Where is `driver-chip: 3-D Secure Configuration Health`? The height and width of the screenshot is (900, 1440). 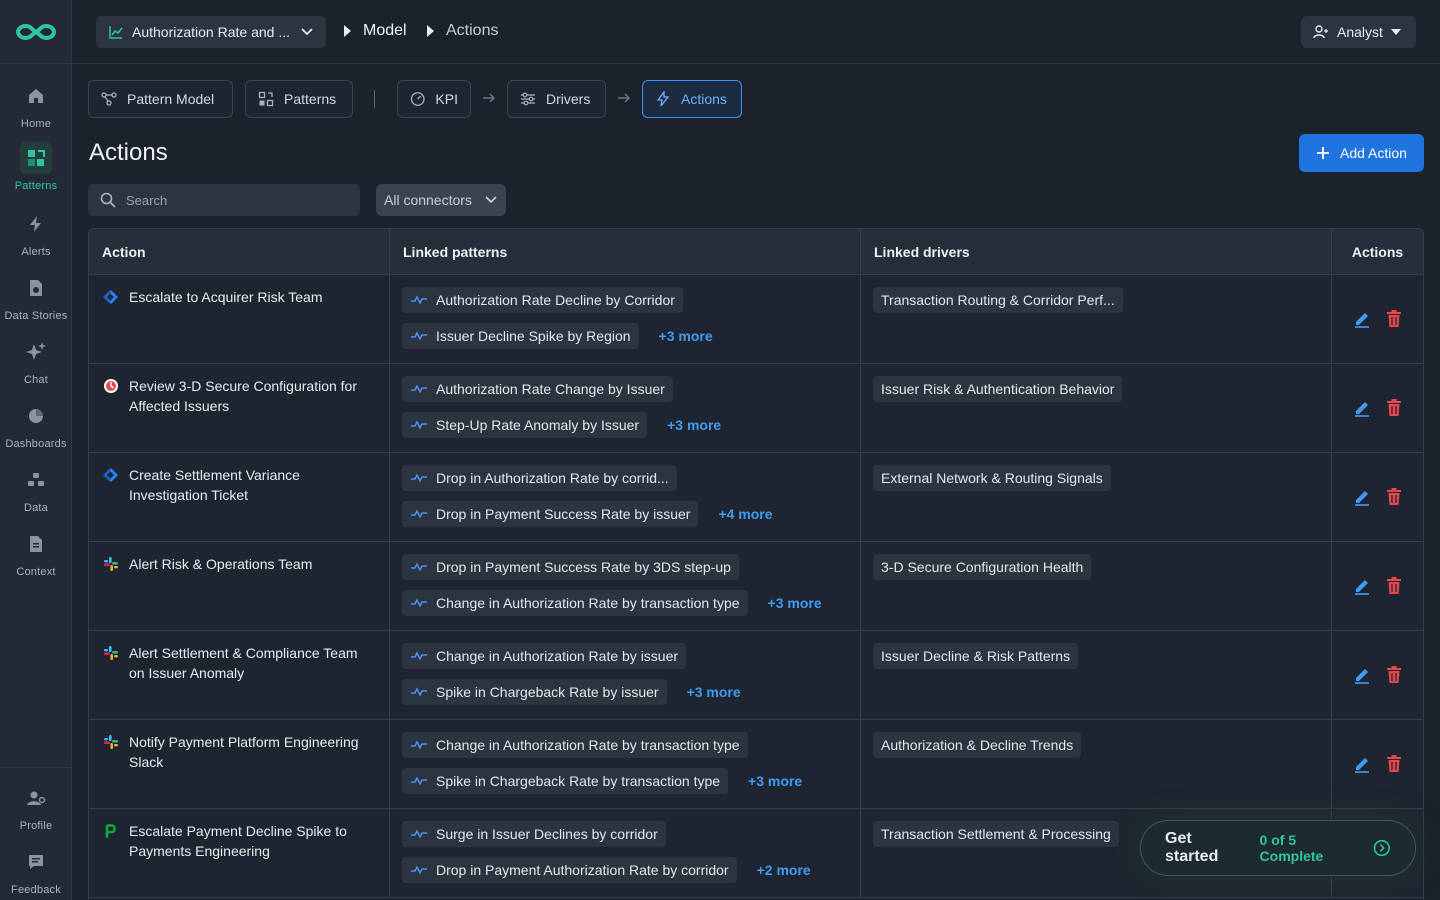
driver-chip: 3-D Secure Configuration Health is located at coordinates (982, 567).